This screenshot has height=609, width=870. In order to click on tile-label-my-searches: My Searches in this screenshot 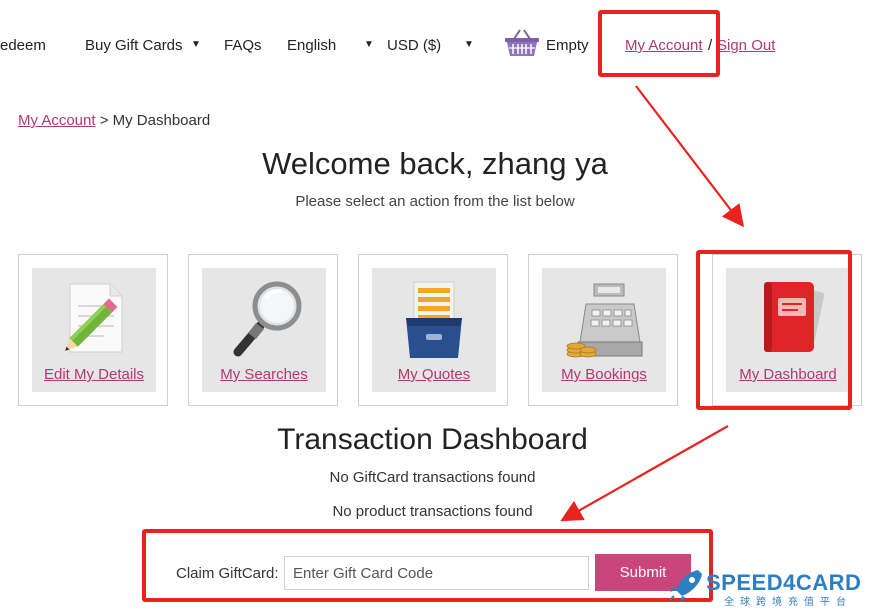, I will do `click(264, 374)`.